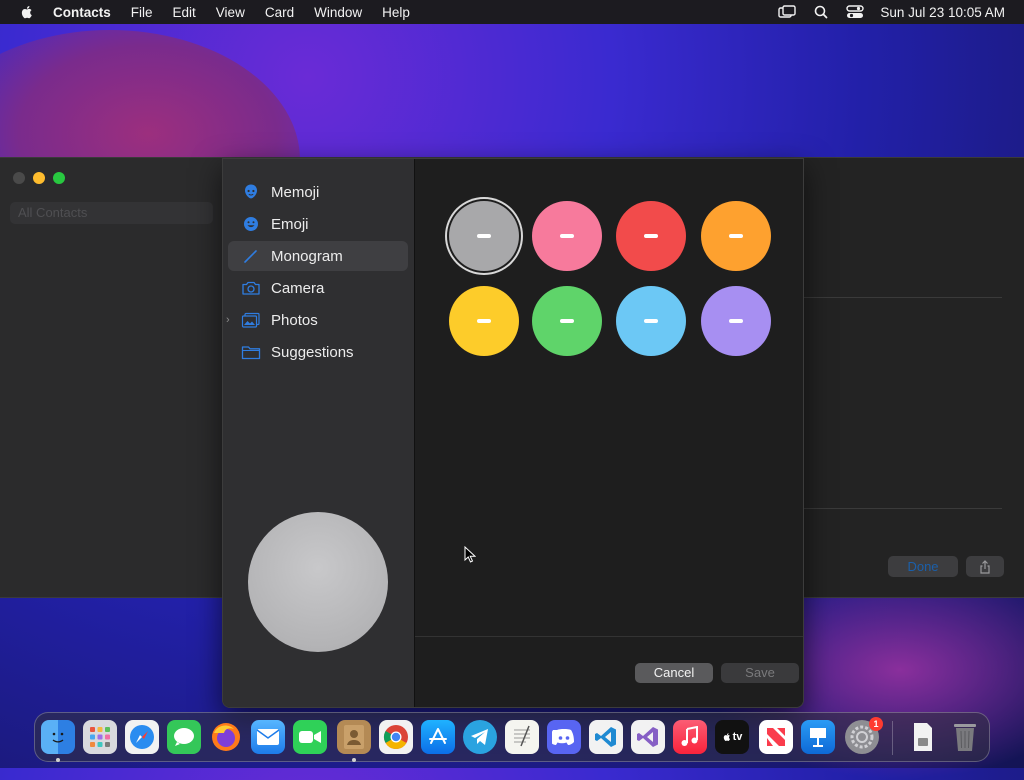  What do you see at coordinates (690, 737) in the screenshot?
I see `music-icon` at bounding box center [690, 737].